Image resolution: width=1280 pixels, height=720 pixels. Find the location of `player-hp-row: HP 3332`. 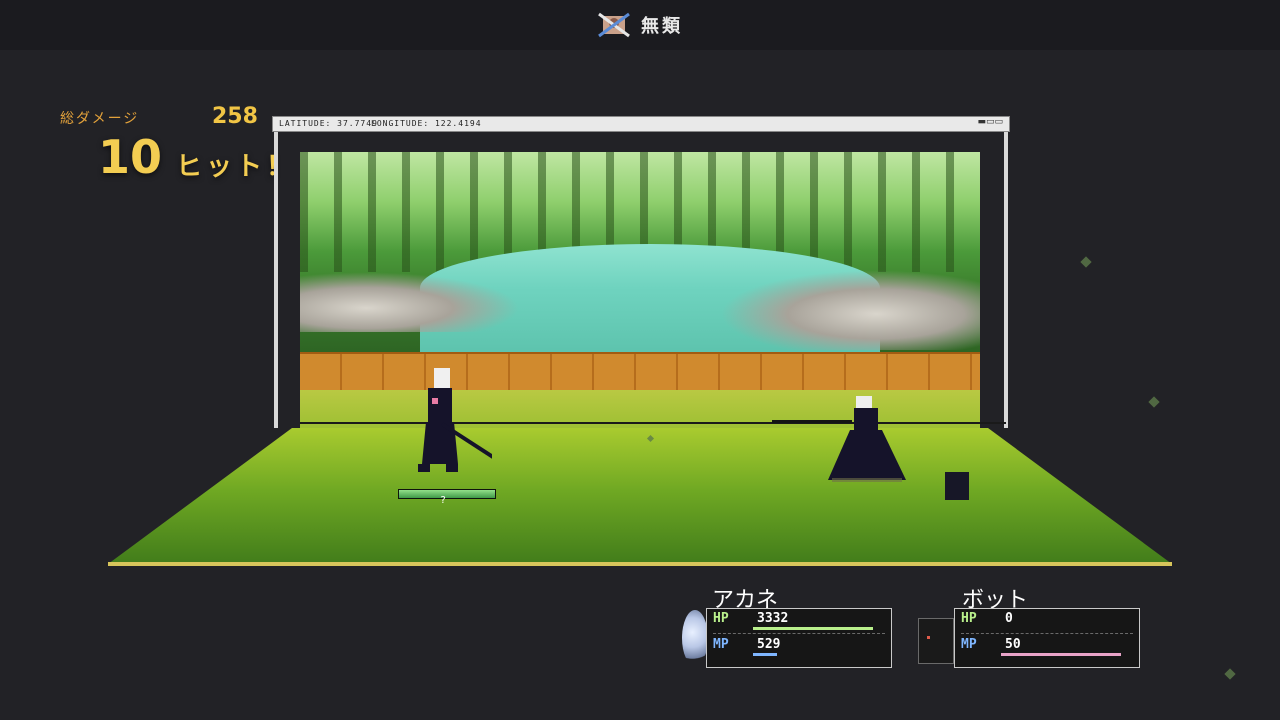

player-hp-row: HP 3332 is located at coordinates (799, 622).